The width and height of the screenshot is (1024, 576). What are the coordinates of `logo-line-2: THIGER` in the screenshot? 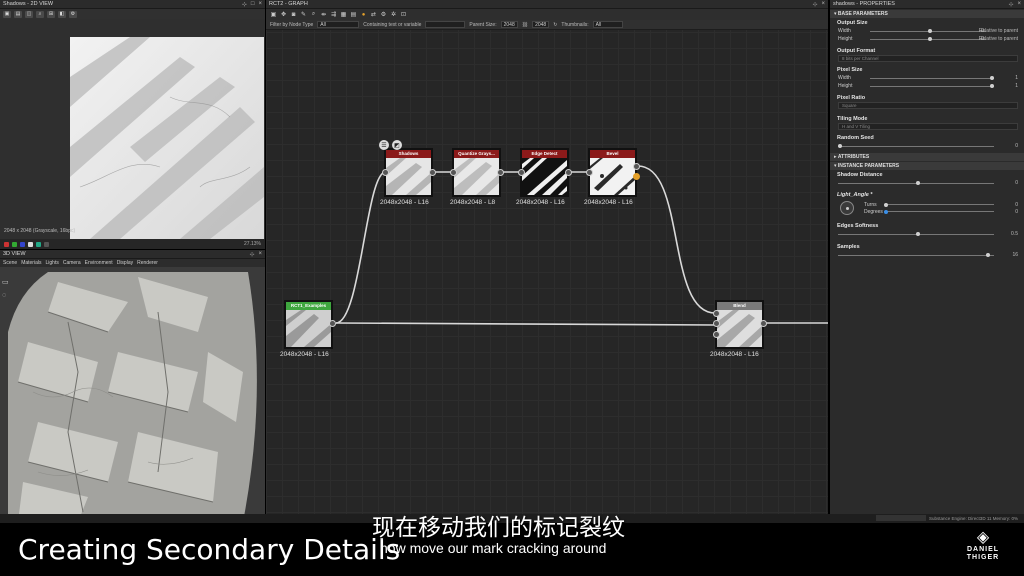 It's located at (983, 557).